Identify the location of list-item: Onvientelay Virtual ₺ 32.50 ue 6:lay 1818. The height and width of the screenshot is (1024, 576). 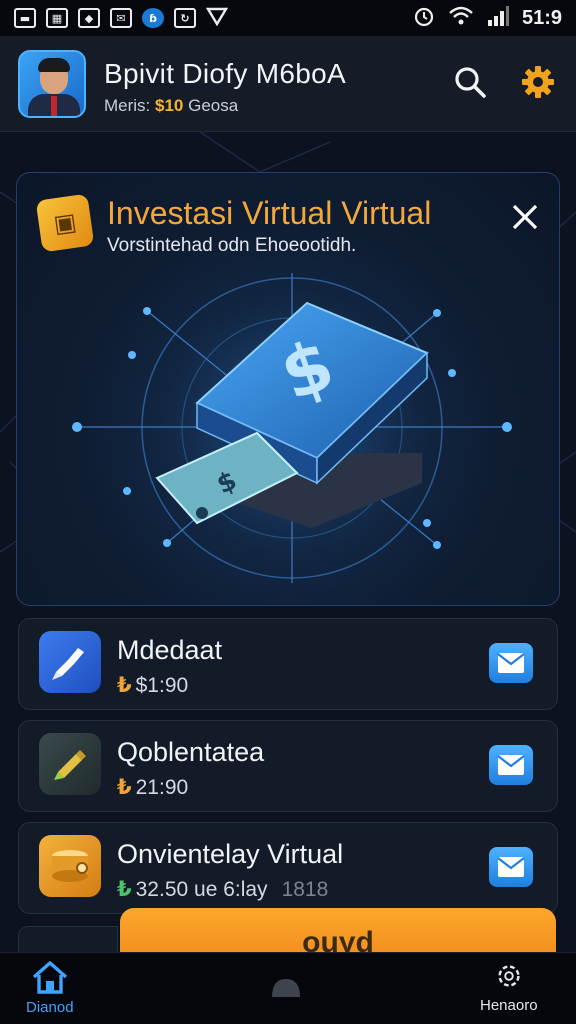
(288, 868).